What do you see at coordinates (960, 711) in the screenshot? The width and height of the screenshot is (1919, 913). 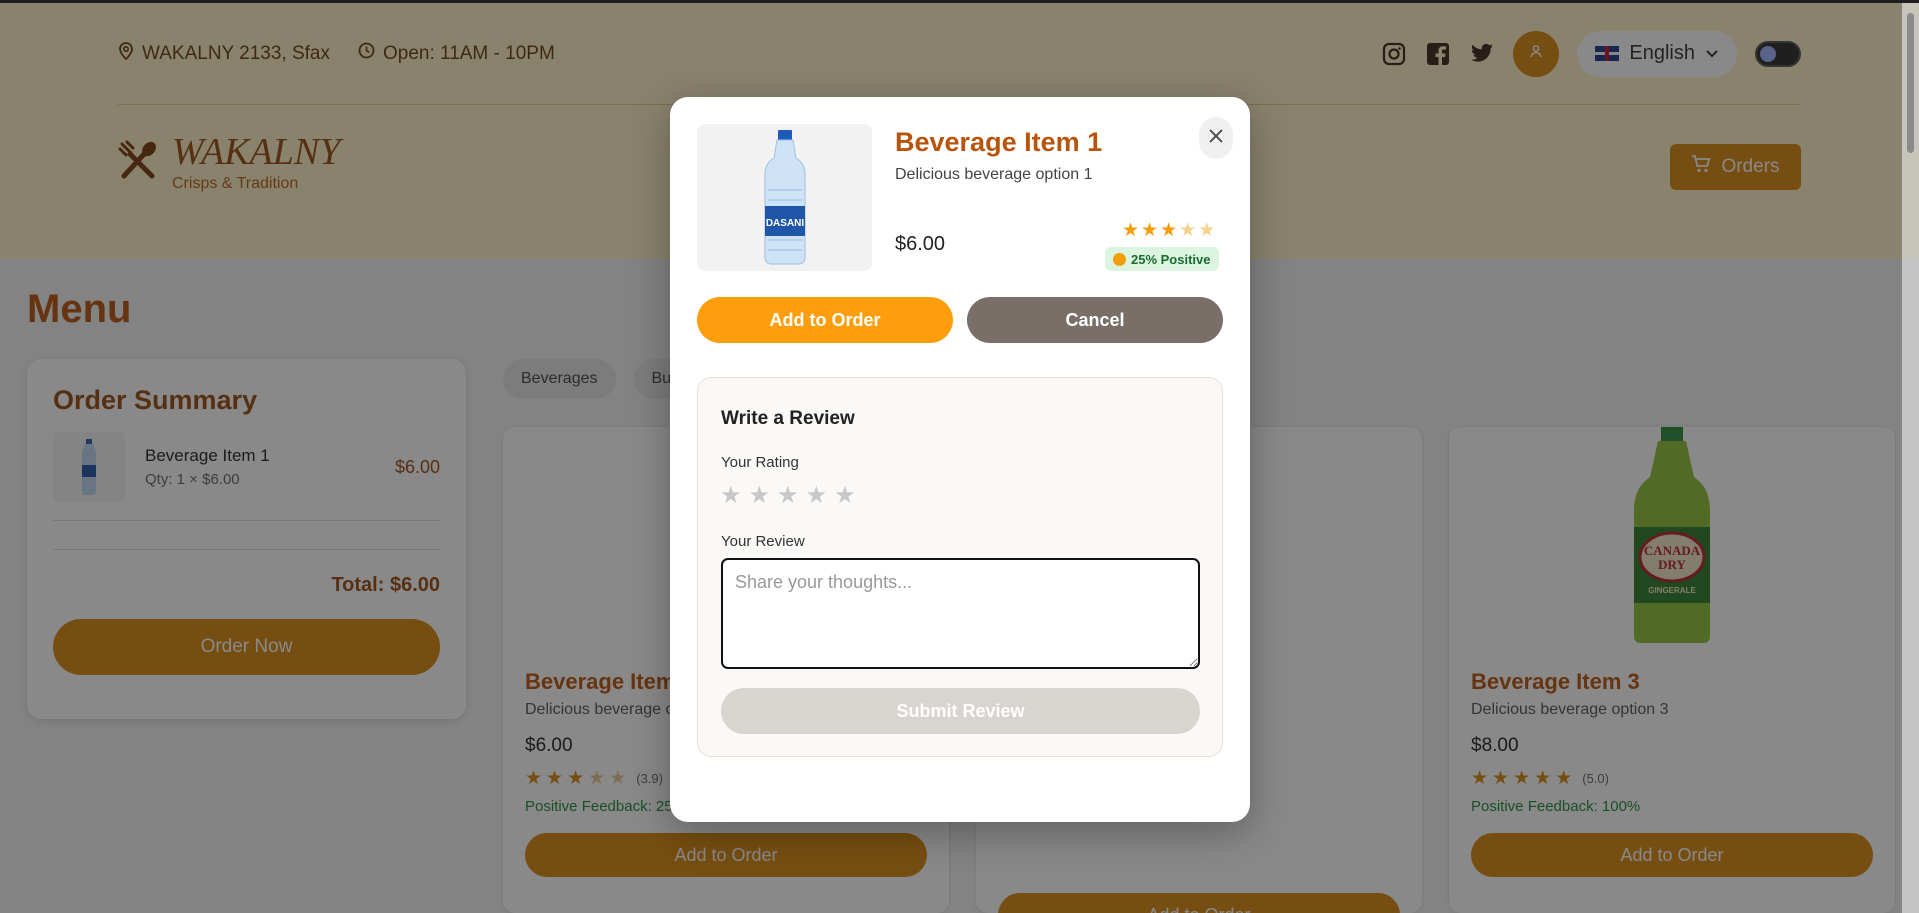 I see `submit-review-button: Submit Review` at bounding box center [960, 711].